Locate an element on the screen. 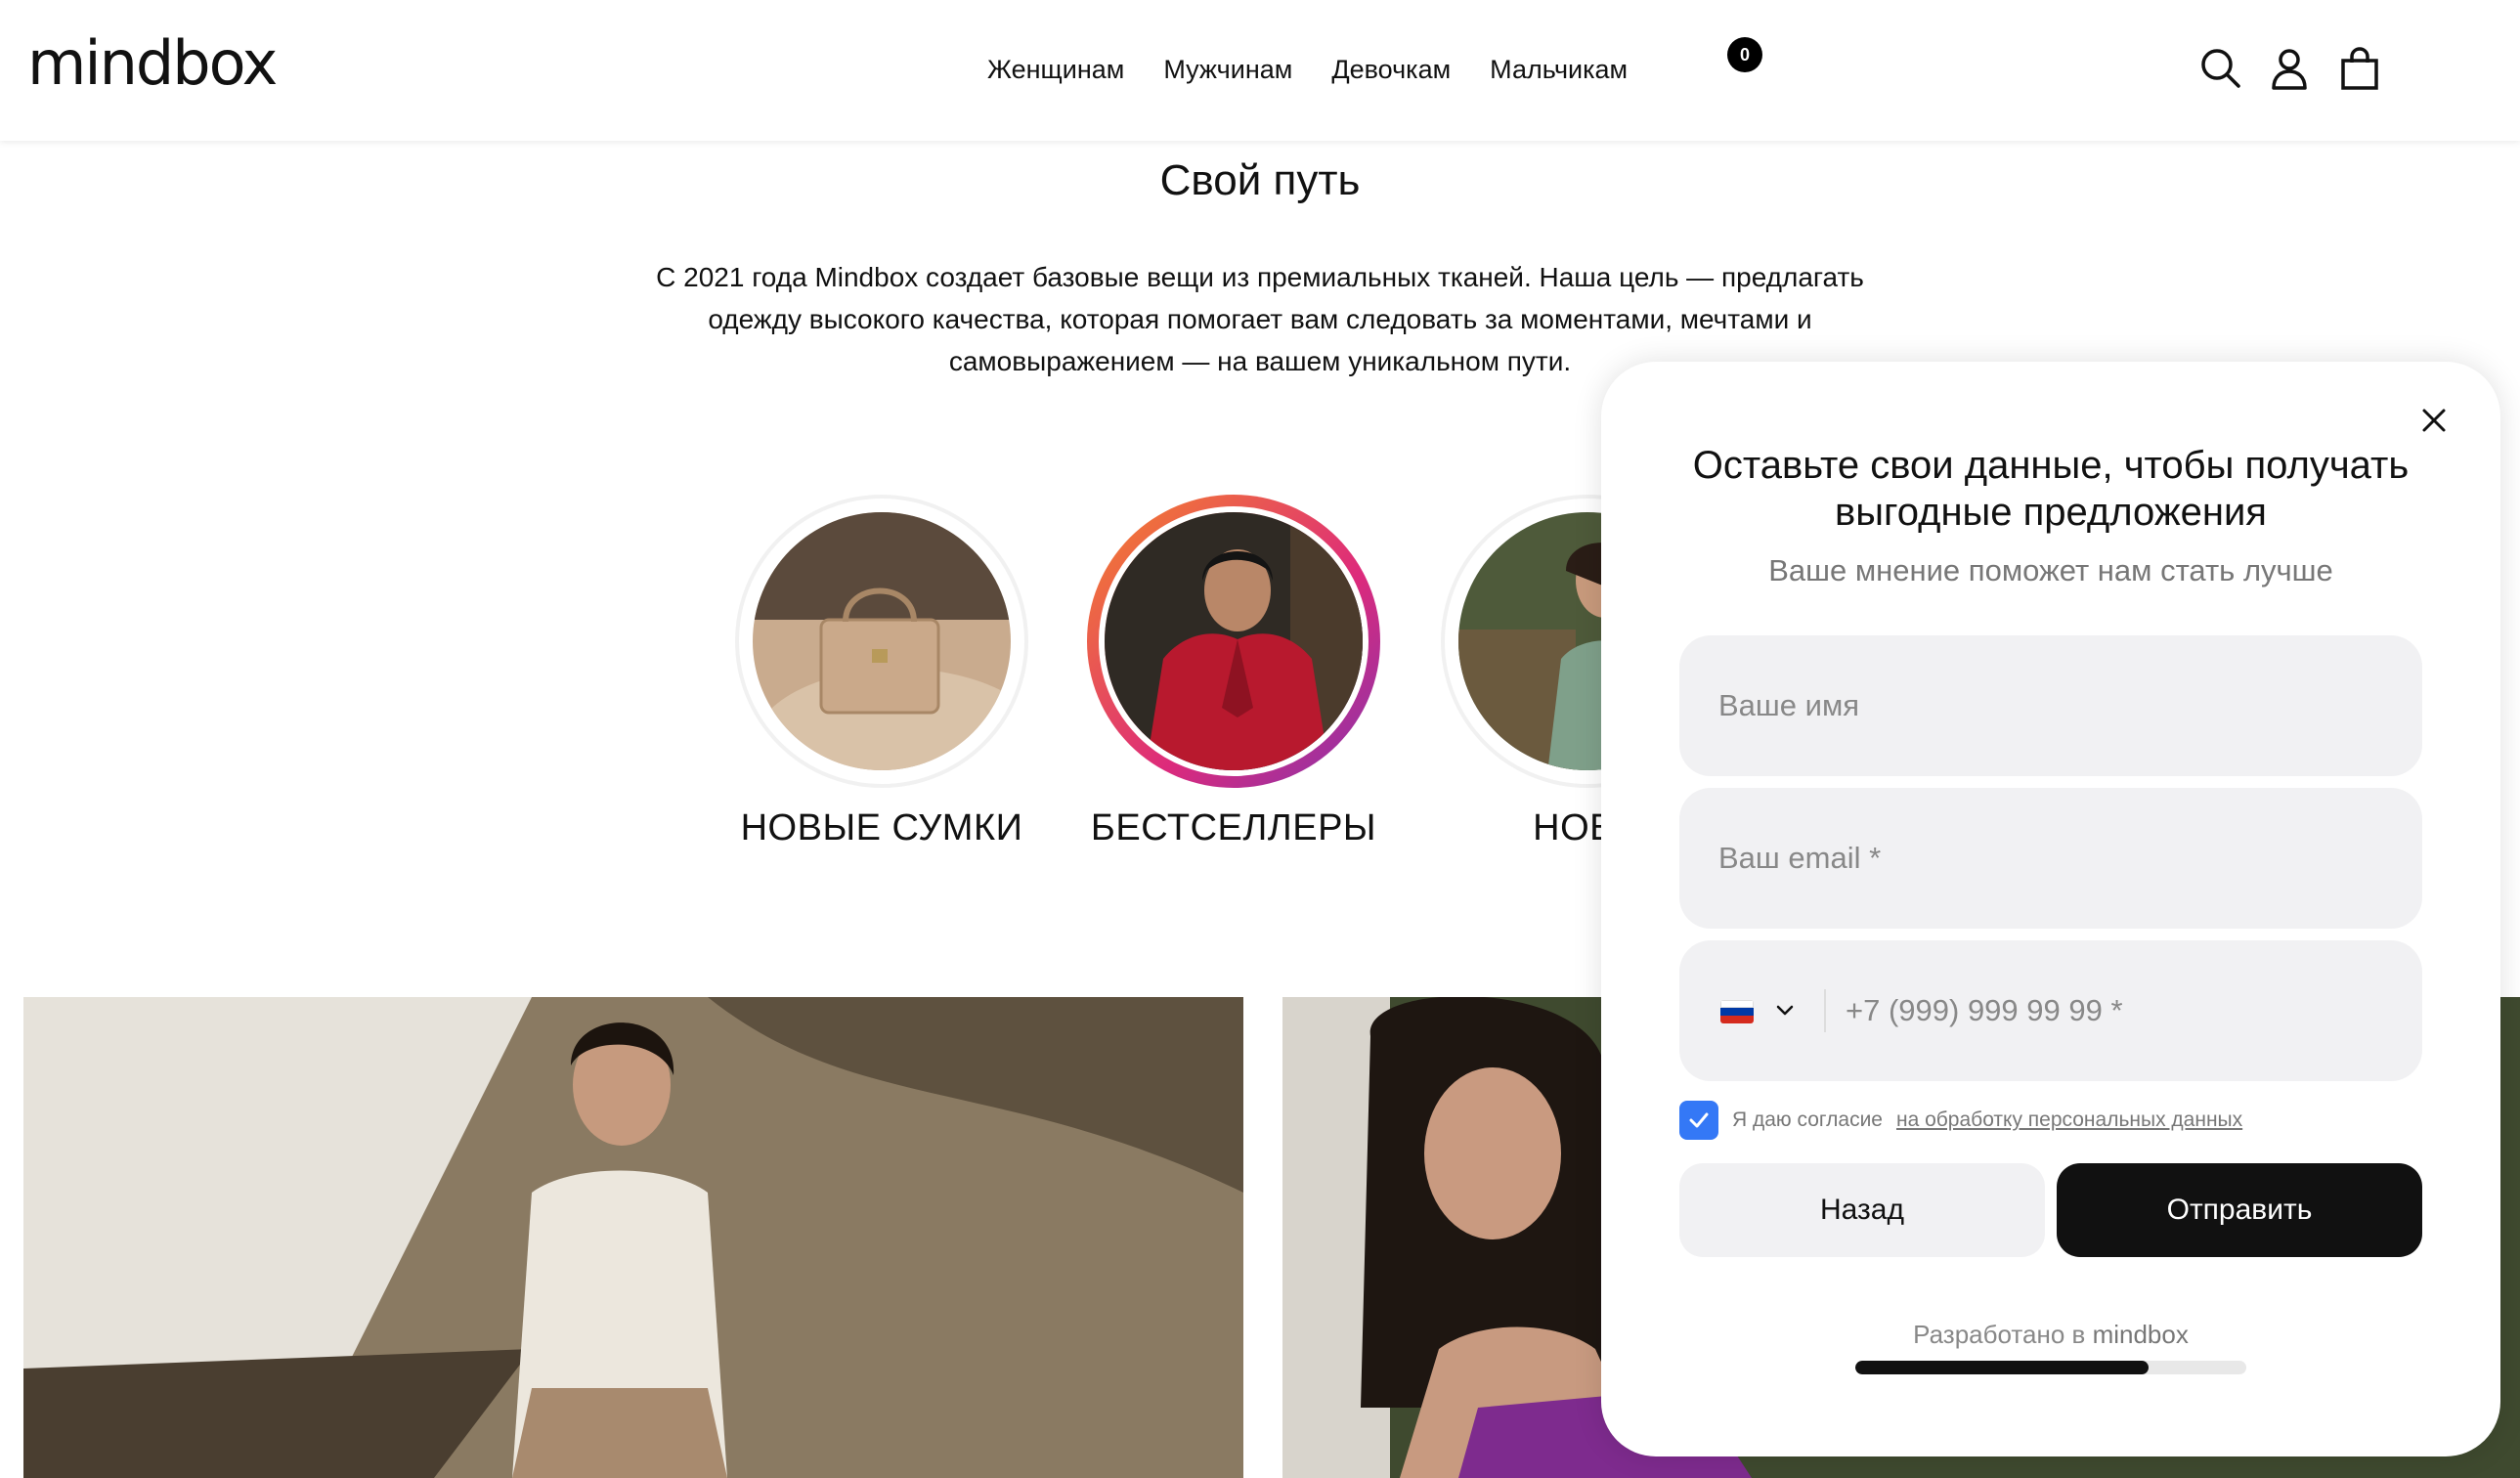 Image resolution: width=2520 pixels, height=1478 pixels. powered-prefix: Разработано в is located at coordinates (1999, 1335).